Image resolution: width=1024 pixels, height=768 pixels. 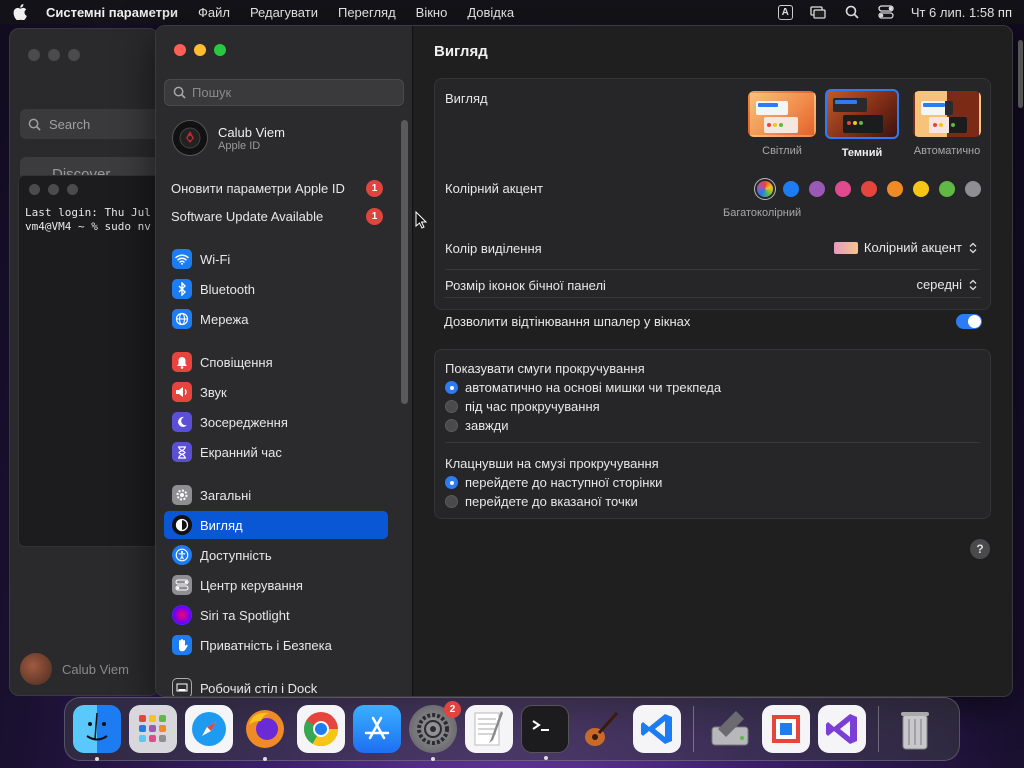 What do you see at coordinates (493, 248) in the screenshot?
I see `highlight-color-label: Колір виділення` at bounding box center [493, 248].